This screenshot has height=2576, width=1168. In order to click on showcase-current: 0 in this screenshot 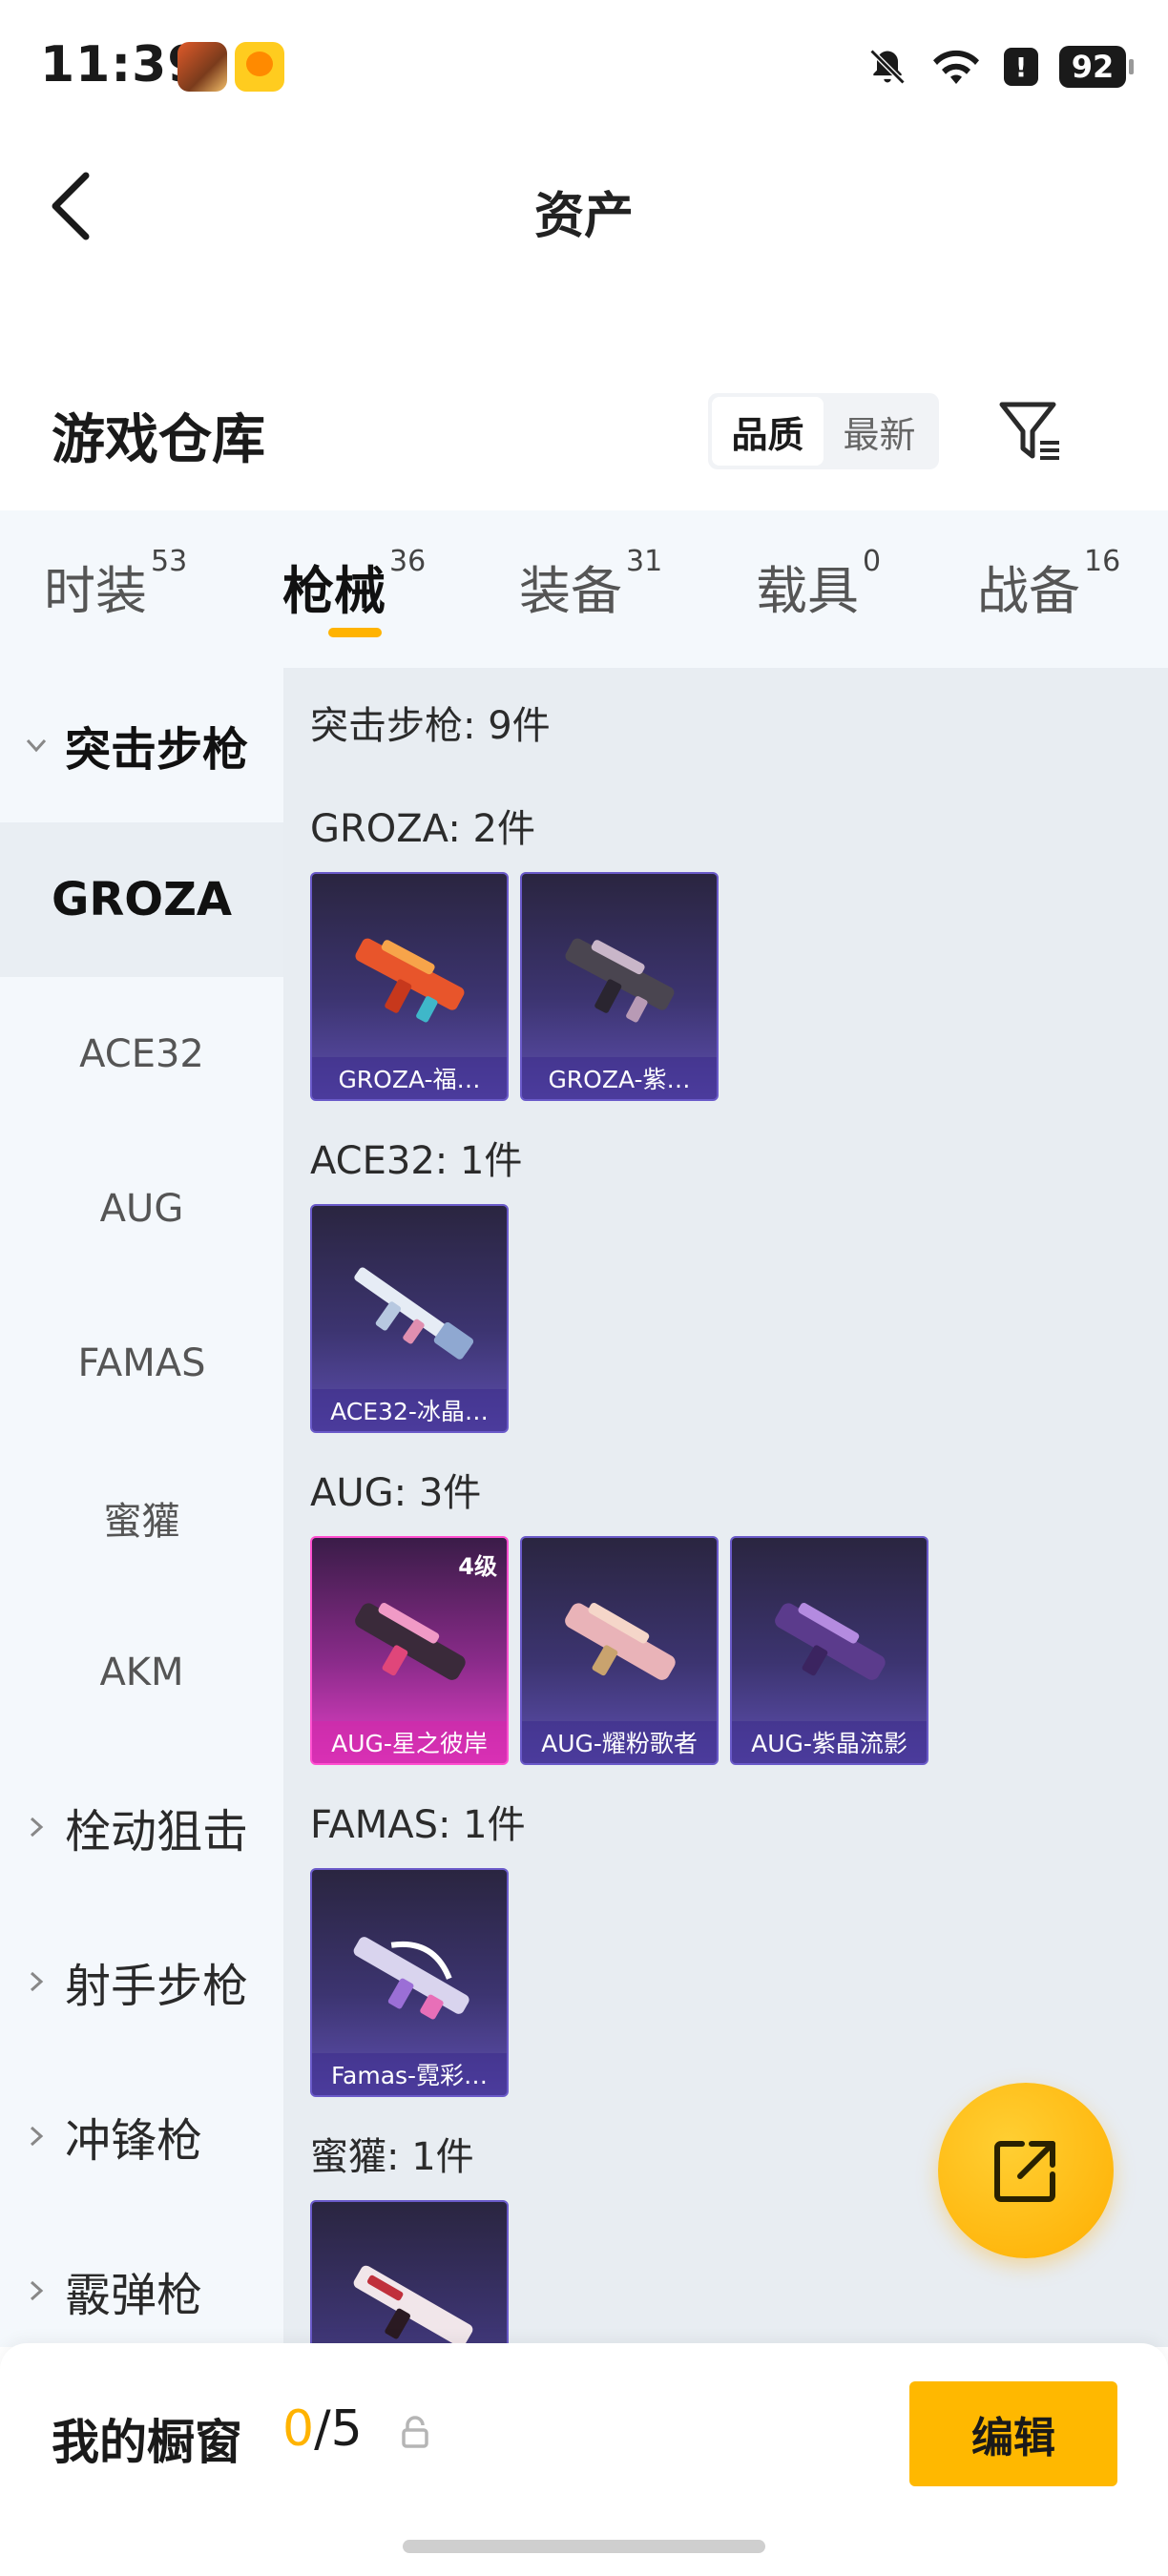, I will do `click(298, 2429)`.